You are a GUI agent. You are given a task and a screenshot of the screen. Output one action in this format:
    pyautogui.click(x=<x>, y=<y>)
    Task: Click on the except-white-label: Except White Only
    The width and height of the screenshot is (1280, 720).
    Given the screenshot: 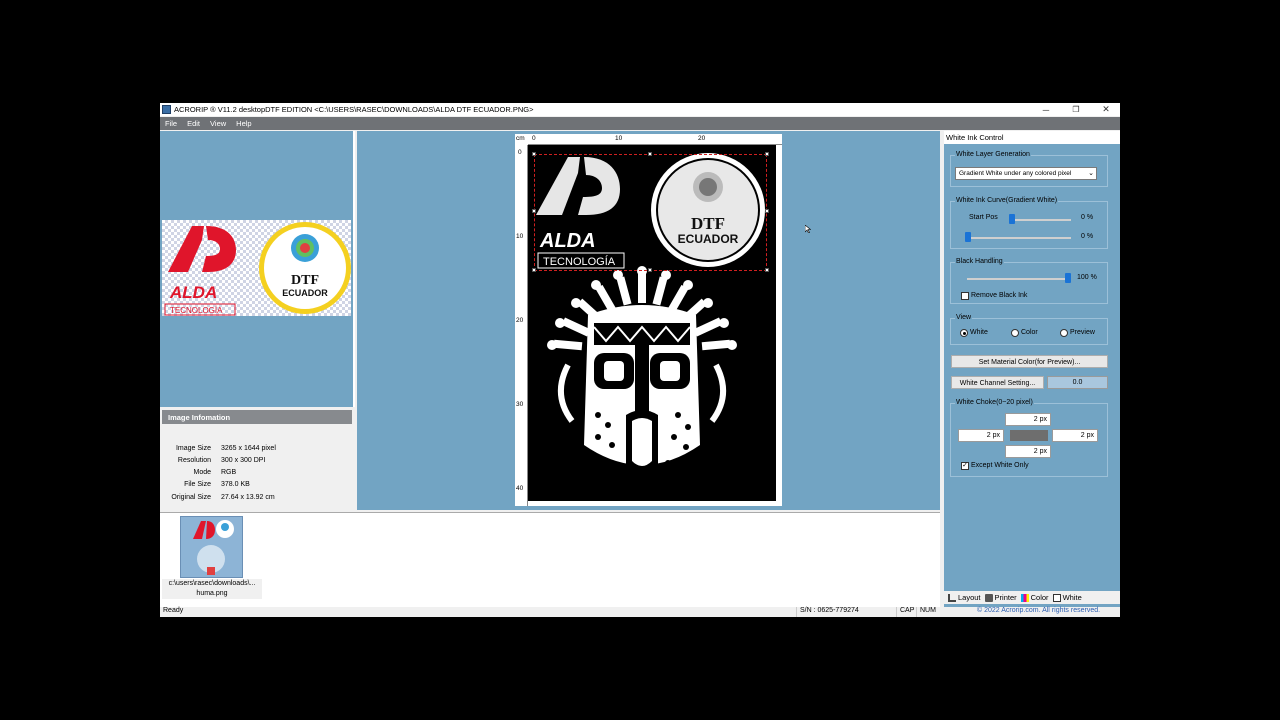 What is the action you would take?
    pyautogui.click(x=1000, y=465)
    